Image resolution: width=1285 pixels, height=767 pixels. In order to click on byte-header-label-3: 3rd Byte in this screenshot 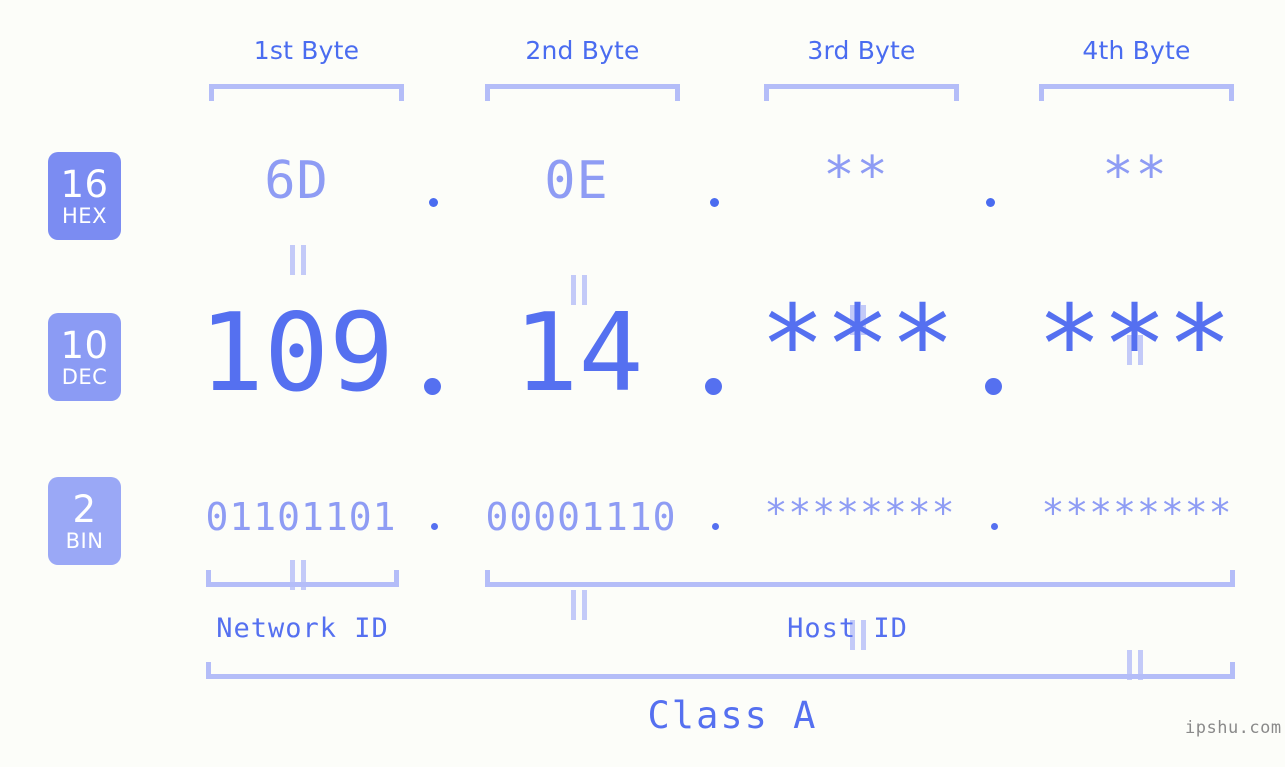, I will do `click(861, 50)`.